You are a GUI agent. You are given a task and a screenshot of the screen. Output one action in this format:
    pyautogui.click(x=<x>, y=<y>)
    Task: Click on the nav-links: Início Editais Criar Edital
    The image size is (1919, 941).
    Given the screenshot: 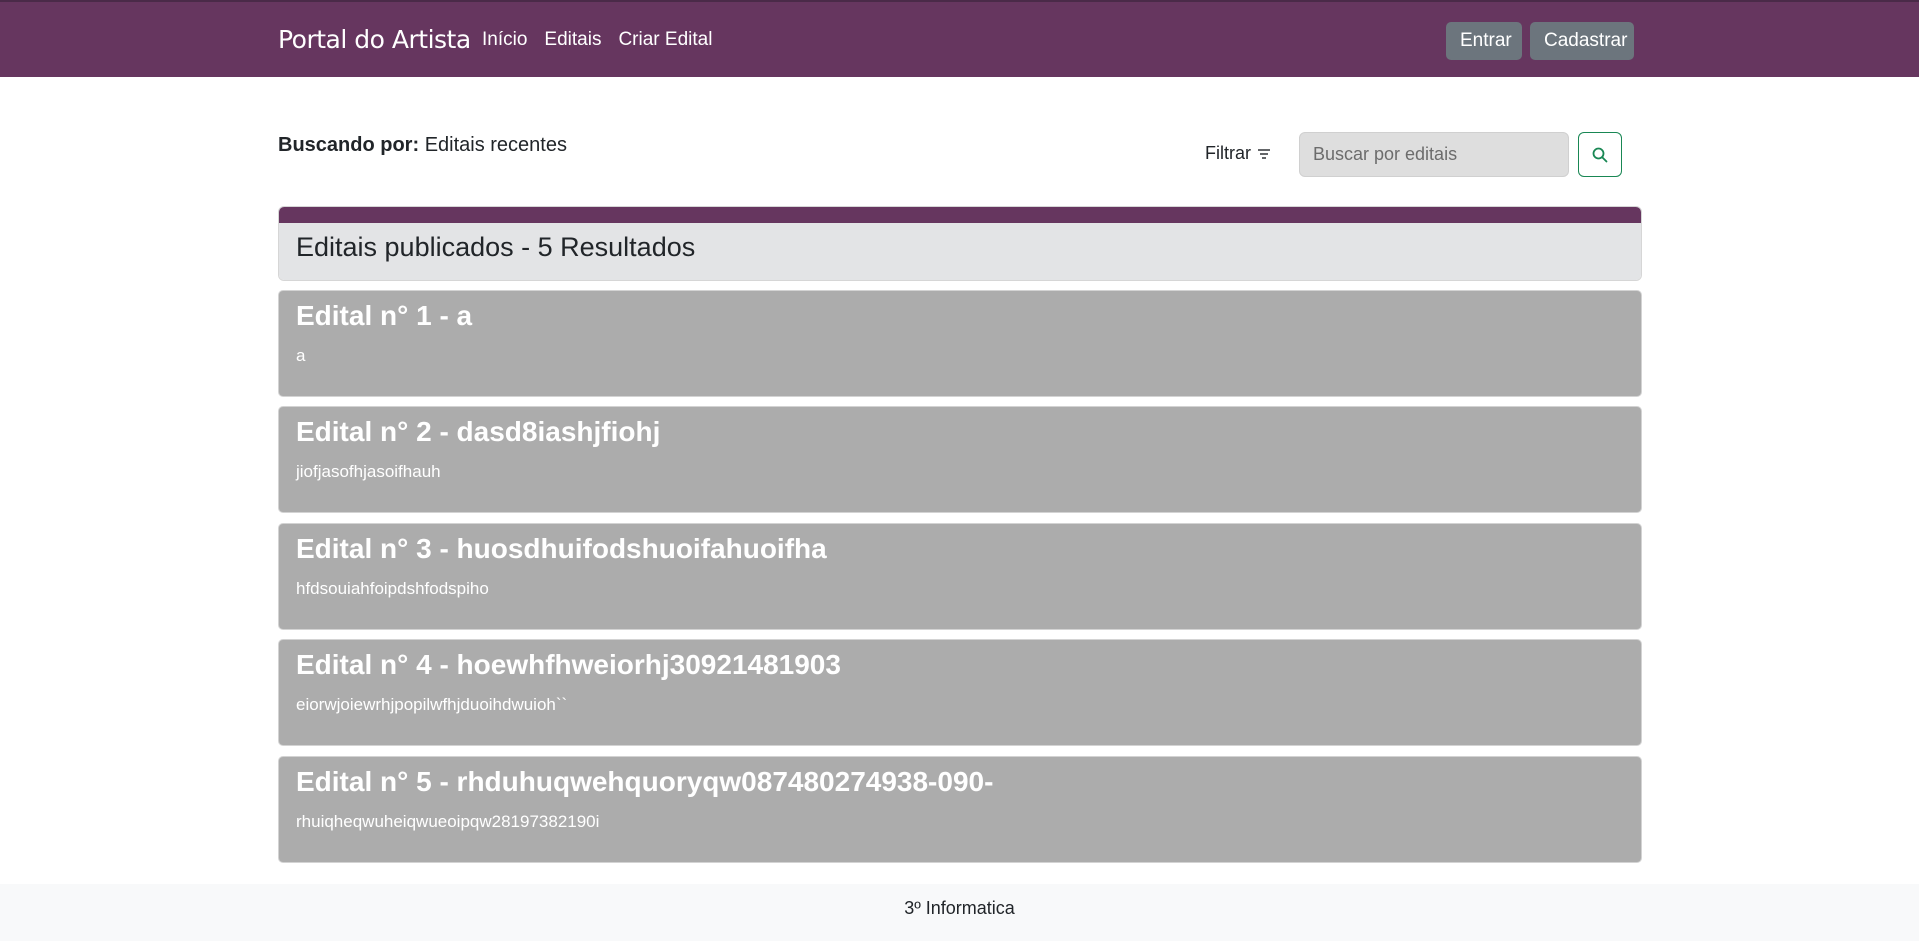 What is the action you would take?
    pyautogui.click(x=597, y=40)
    